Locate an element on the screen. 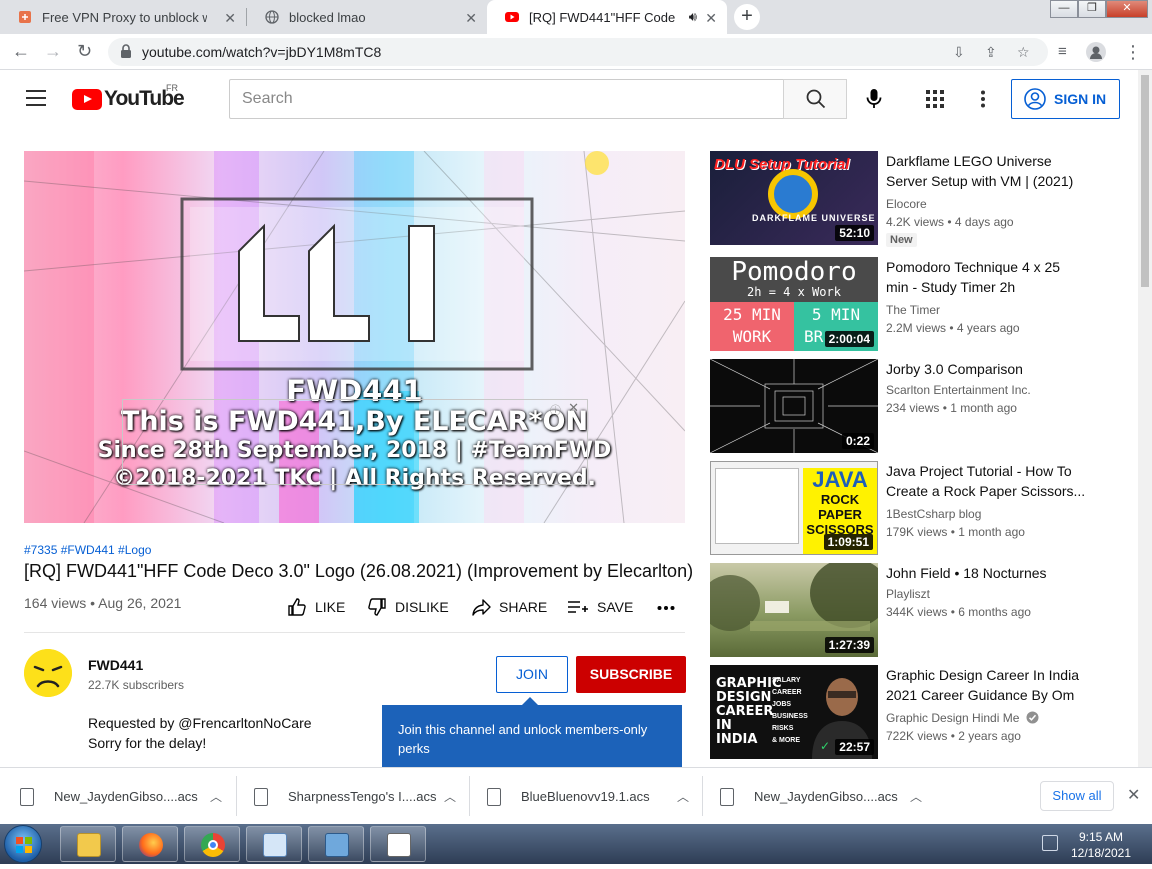  ad-overlay-box: ⓘ ✕ is located at coordinates (355, 442).